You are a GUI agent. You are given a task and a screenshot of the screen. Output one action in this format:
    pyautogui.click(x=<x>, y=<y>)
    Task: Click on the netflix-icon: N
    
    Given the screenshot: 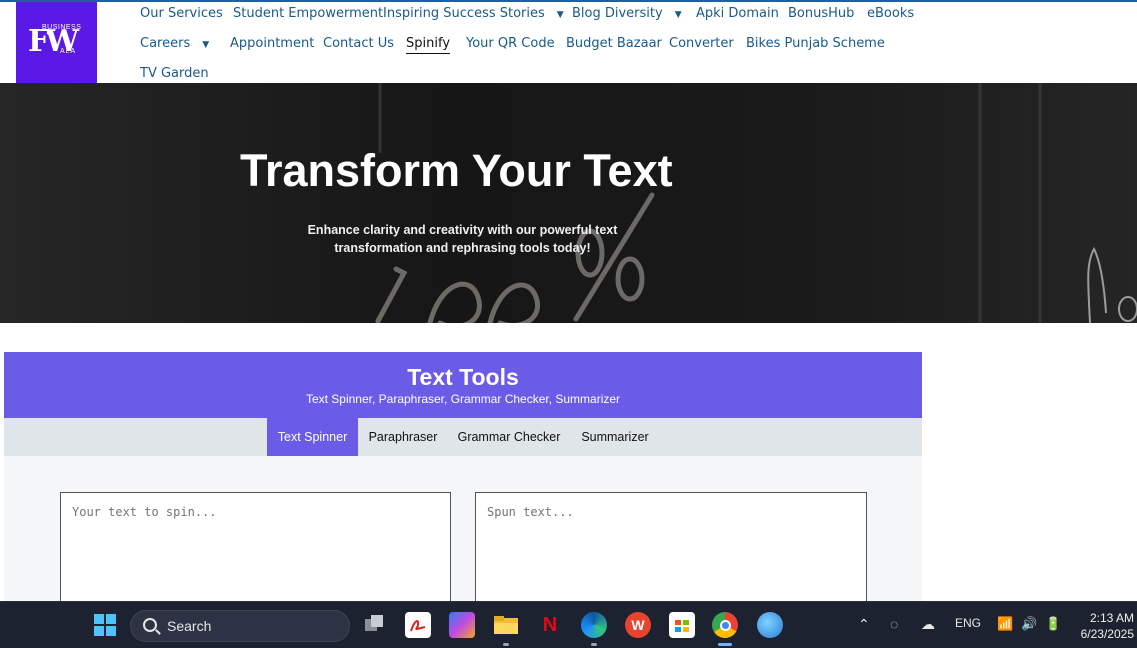 What is the action you would take?
    pyautogui.click(x=550, y=625)
    